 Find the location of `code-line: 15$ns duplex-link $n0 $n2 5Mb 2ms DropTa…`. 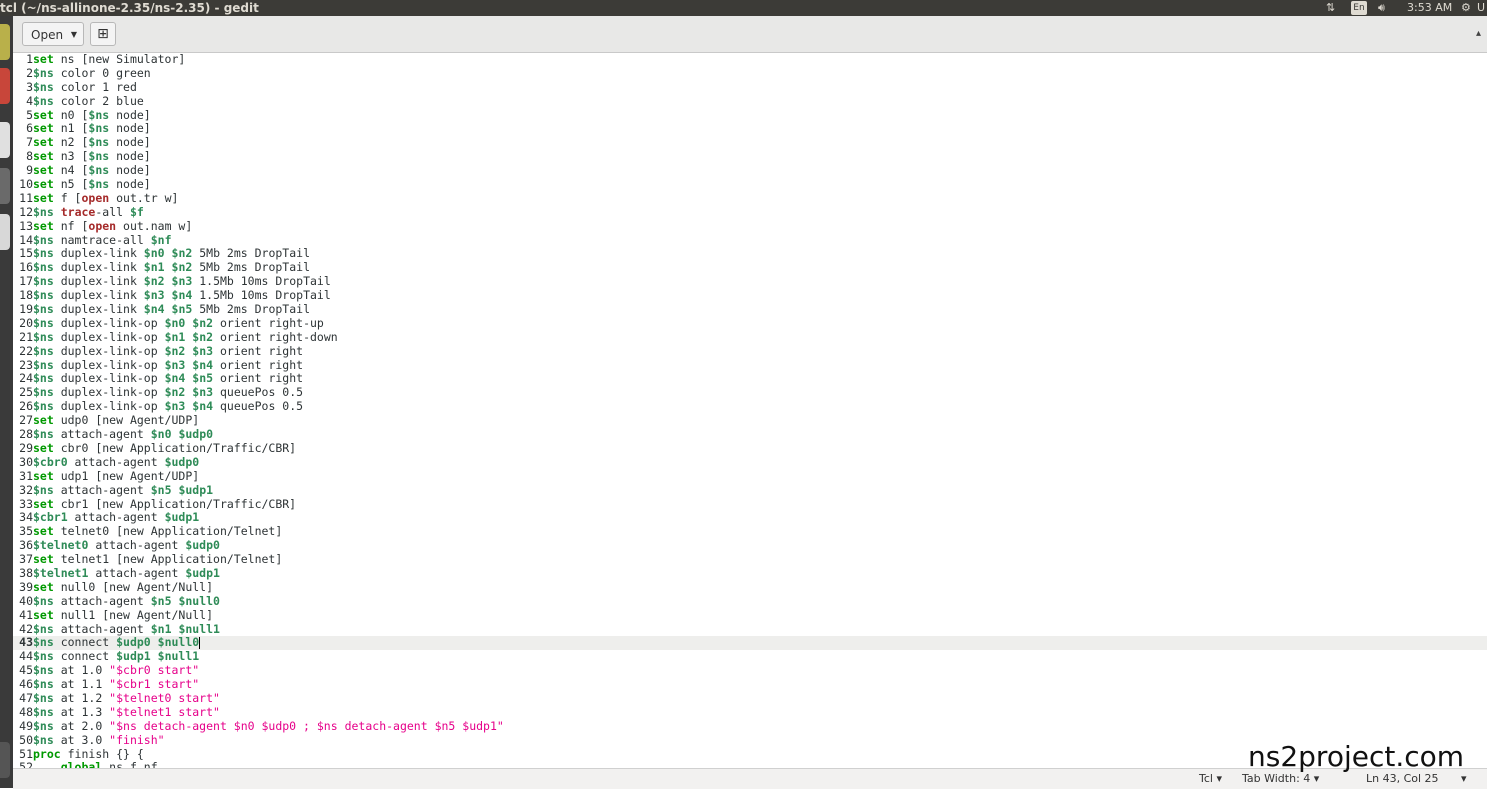

code-line: 15$ns duplex-link $n0 $n2 5Mb 2ms DropTa… is located at coordinates (750, 254).